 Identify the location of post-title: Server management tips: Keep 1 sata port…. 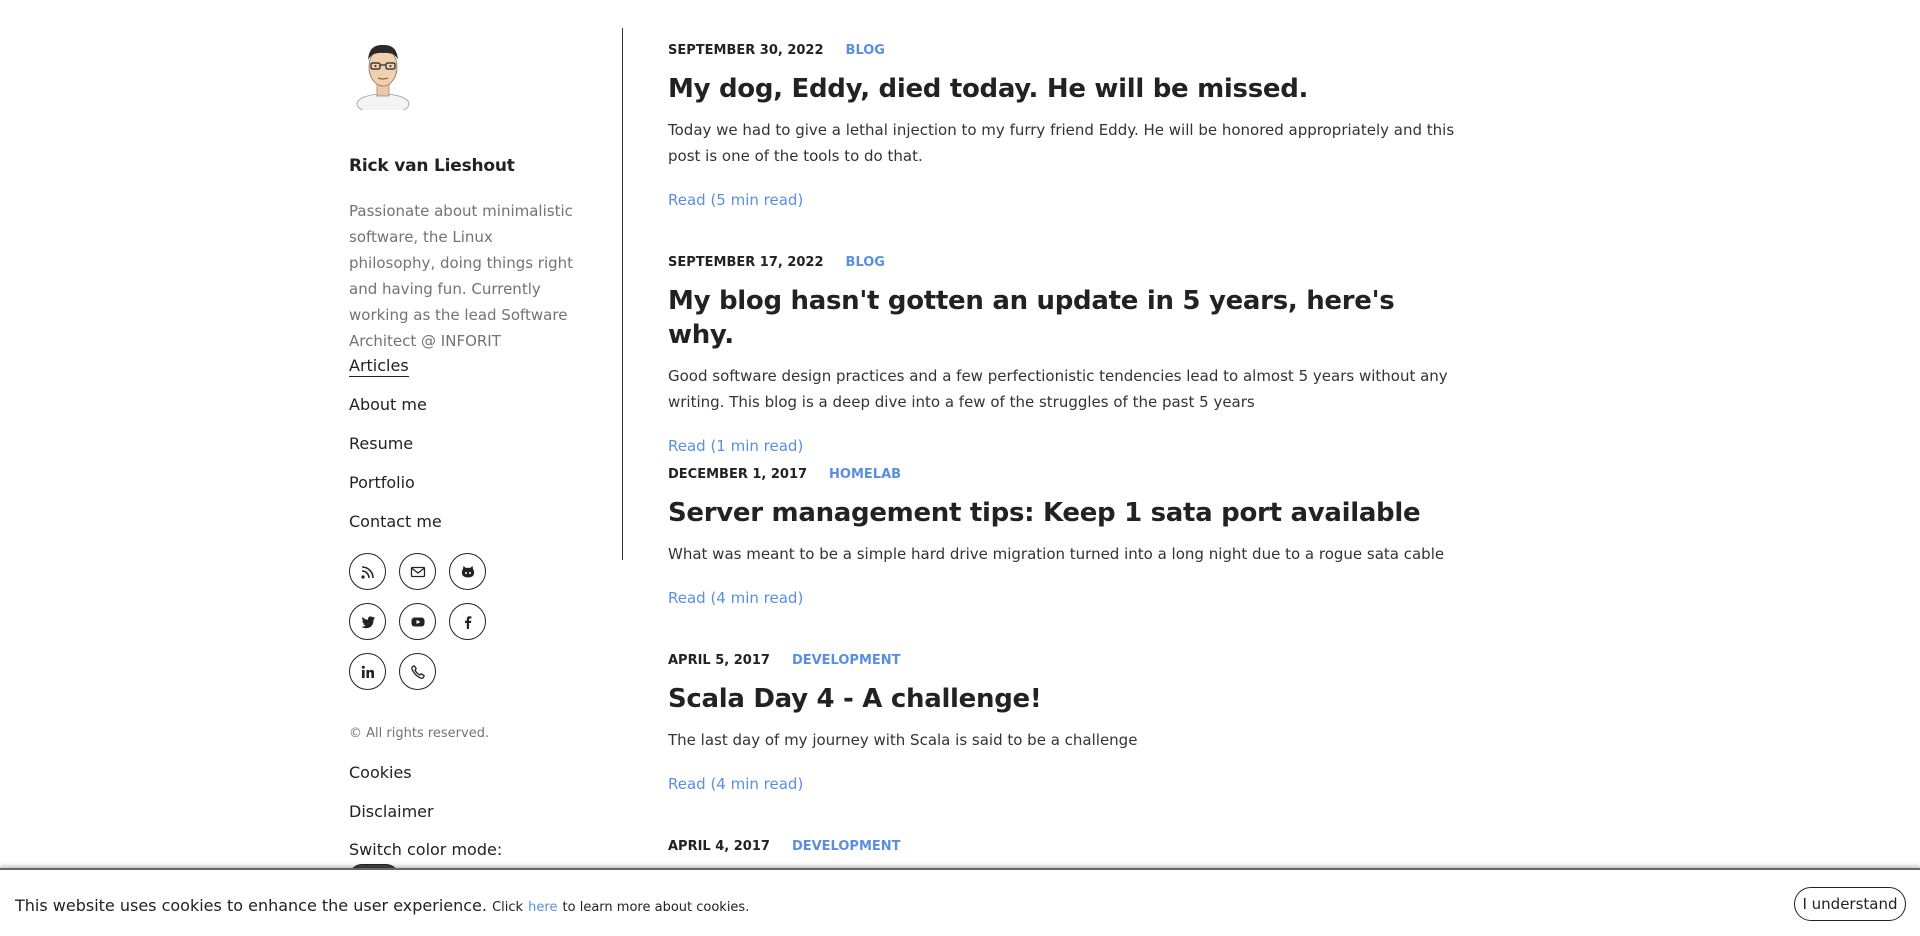
(1063, 513).